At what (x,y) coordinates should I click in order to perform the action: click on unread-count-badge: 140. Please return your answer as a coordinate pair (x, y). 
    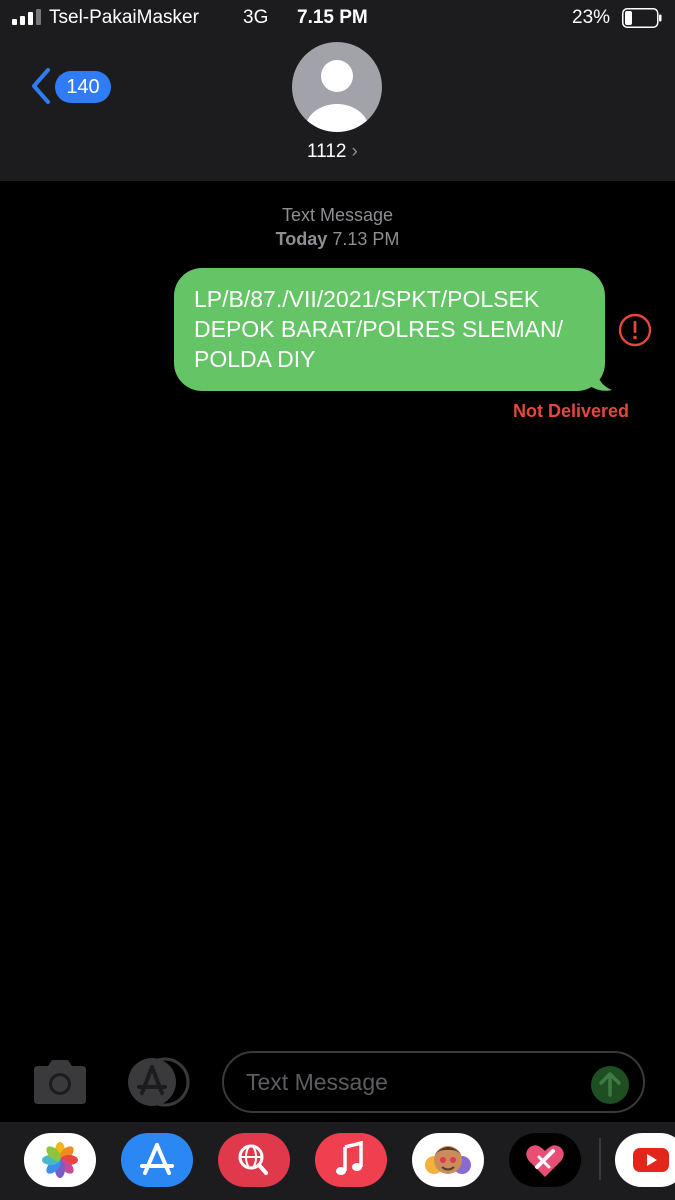
    Looking at the image, I should click on (83, 87).